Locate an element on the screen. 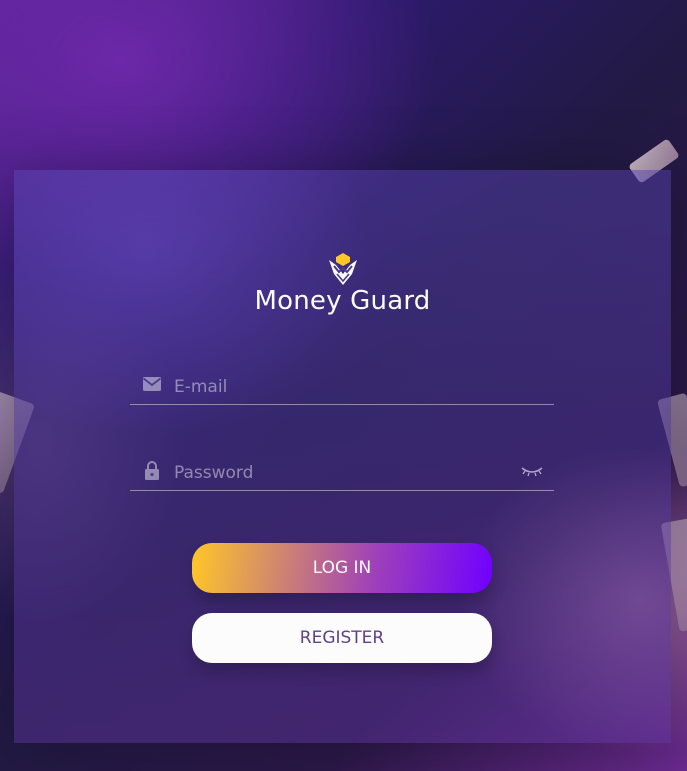 The height and width of the screenshot is (771, 687). email-envelope-icon is located at coordinates (152, 384).